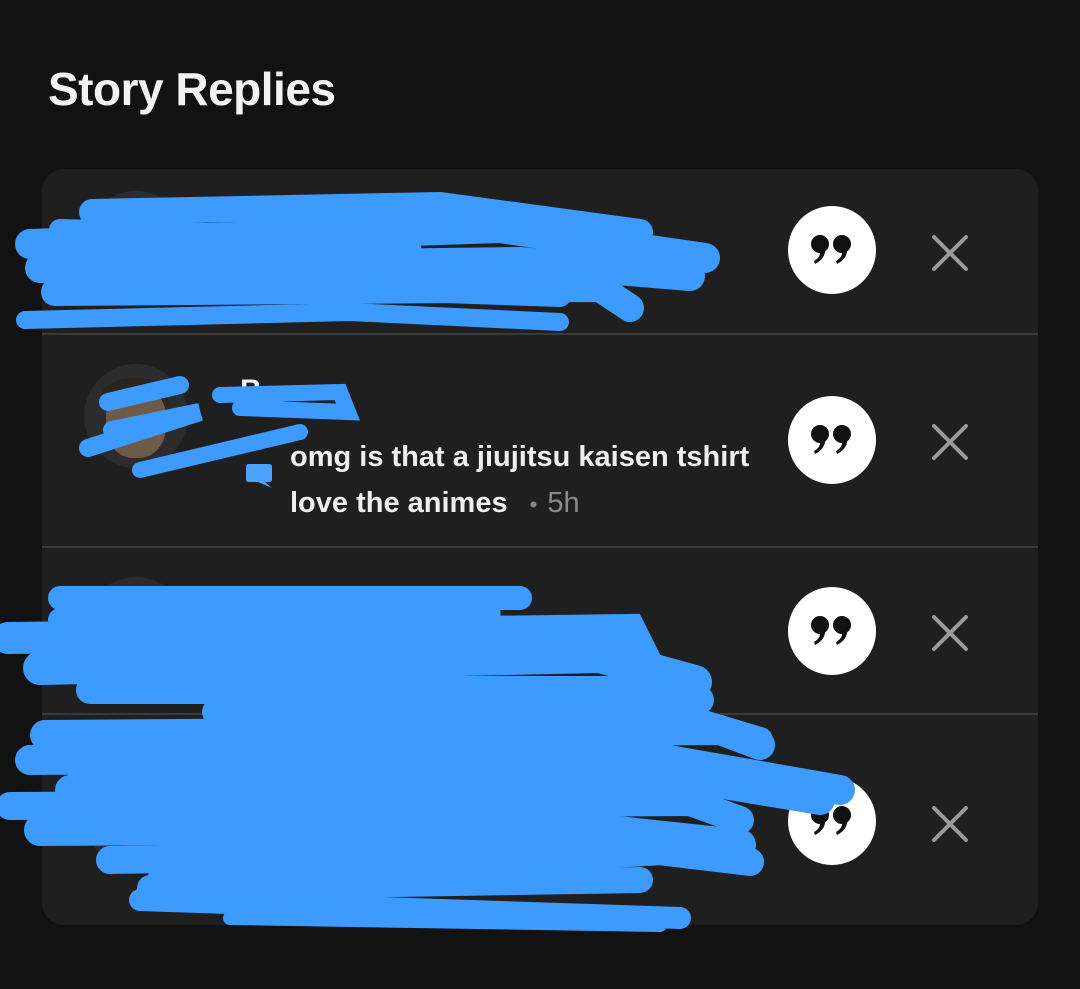 The height and width of the screenshot is (989, 1080). What do you see at coordinates (563, 503) in the screenshot?
I see `reply-timestamp: 5h` at bounding box center [563, 503].